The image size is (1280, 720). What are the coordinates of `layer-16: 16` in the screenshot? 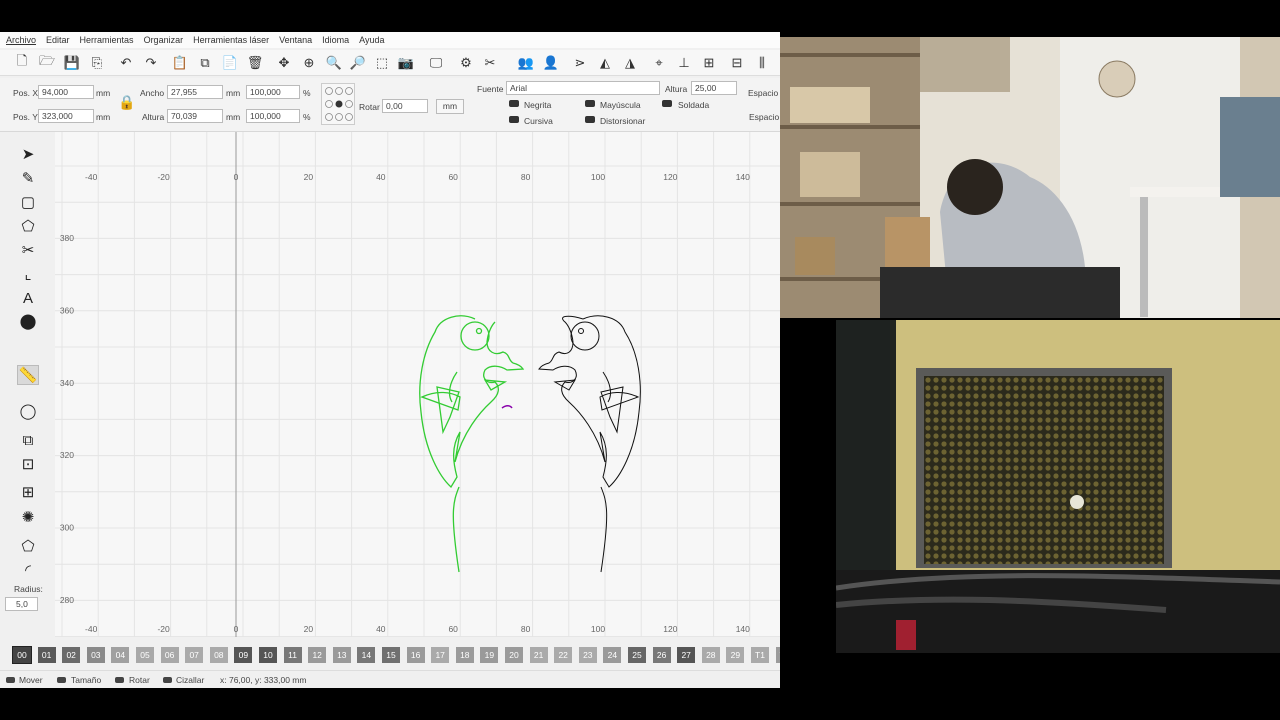 It's located at (415, 655).